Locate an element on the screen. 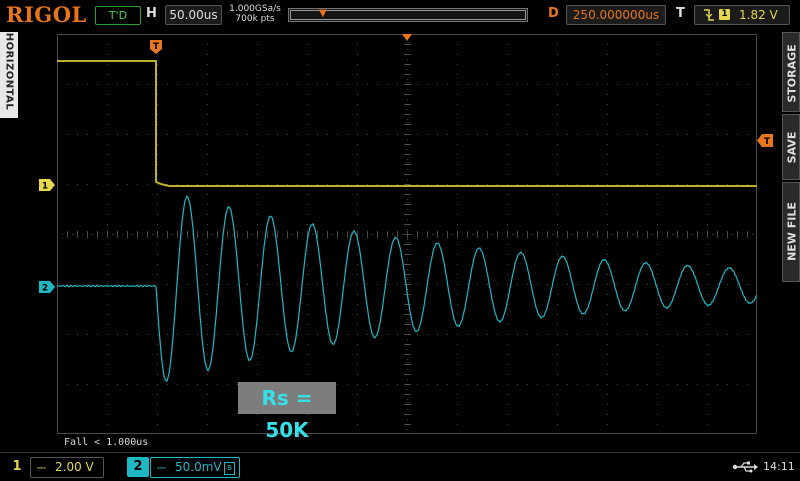 Image resolution: width=800 pixels, height=481 pixels. trigger-settings: 1 1.82 V is located at coordinates (742, 15).